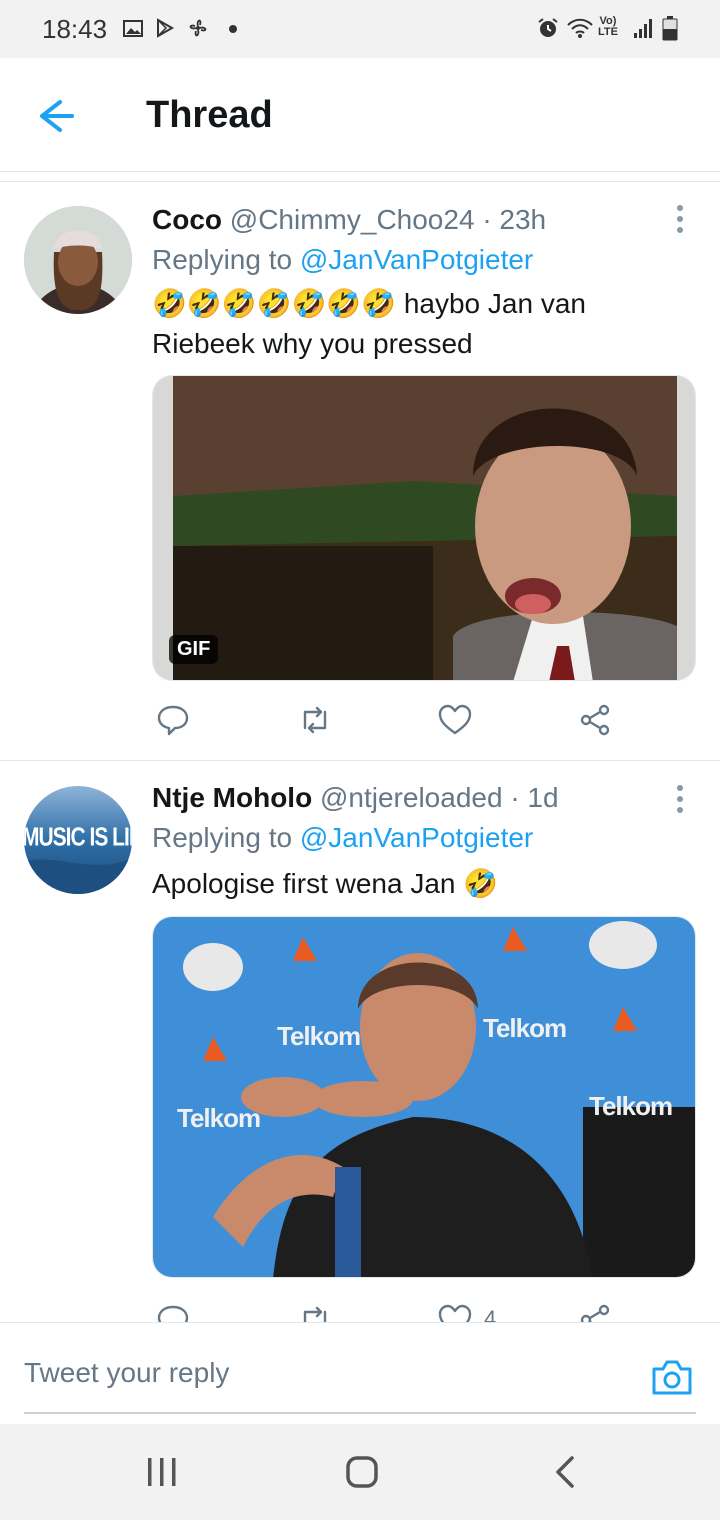 This screenshot has width=720, height=1520. What do you see at coordinates (608, 26) in the screenshot?
I see `volte-icon: Vo) LTE` at bounding box center [608, 26].